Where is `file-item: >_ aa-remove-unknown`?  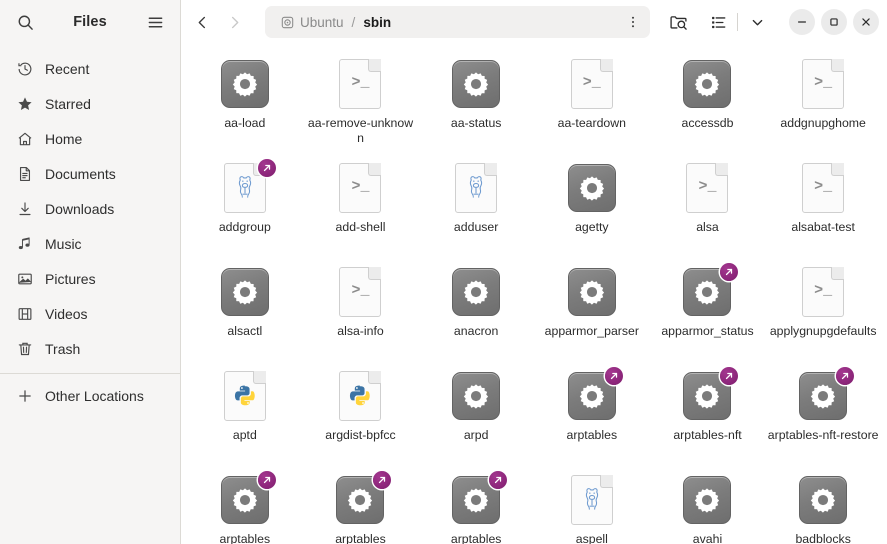 file-item: >_ aa-remove-unknown is located at coordinates (361, 104).